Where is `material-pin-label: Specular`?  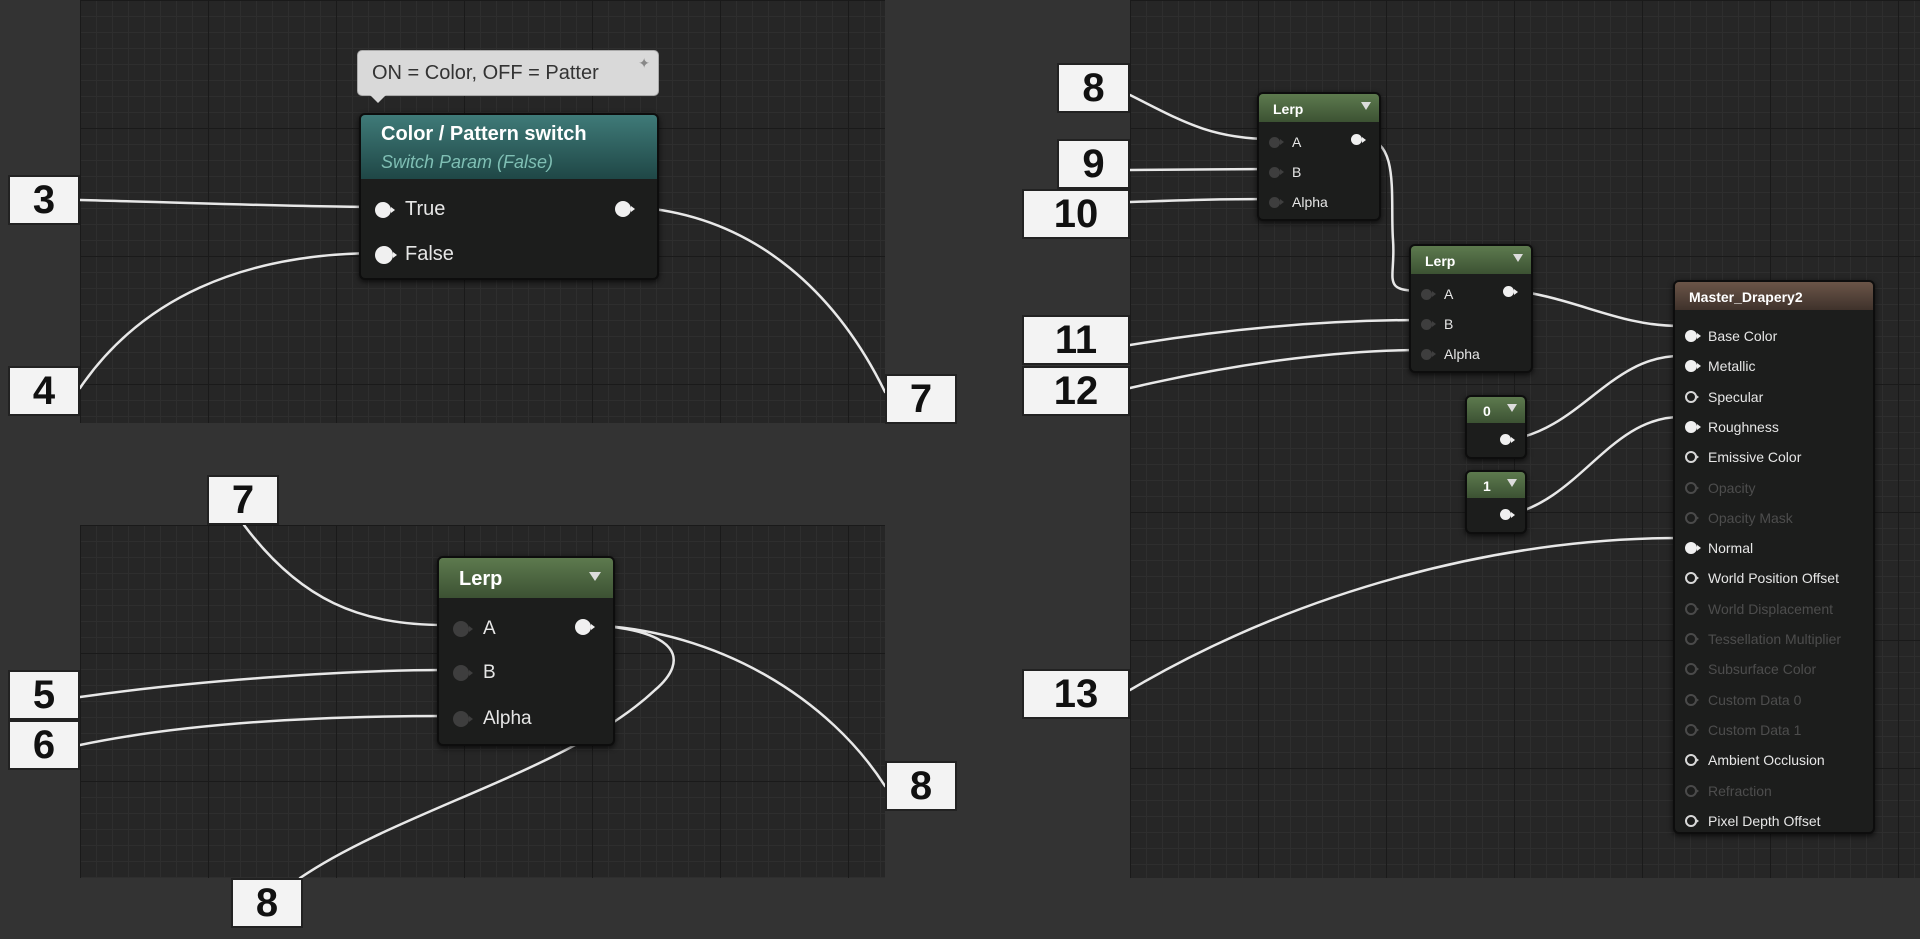
material-pin-label: Specular is located at coordinates (1736, 396).